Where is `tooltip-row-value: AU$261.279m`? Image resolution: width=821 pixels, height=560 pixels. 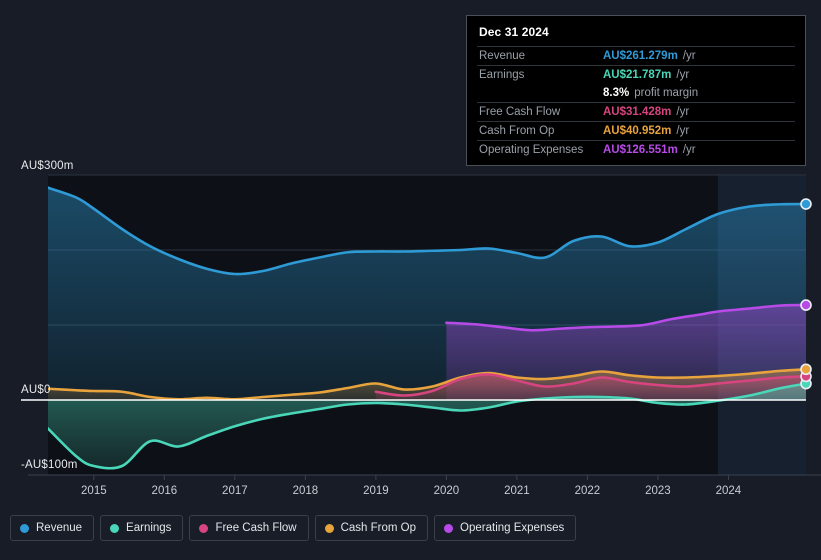
tooltip-row-value: AU$261.279m is located at coordinates (640, 56).